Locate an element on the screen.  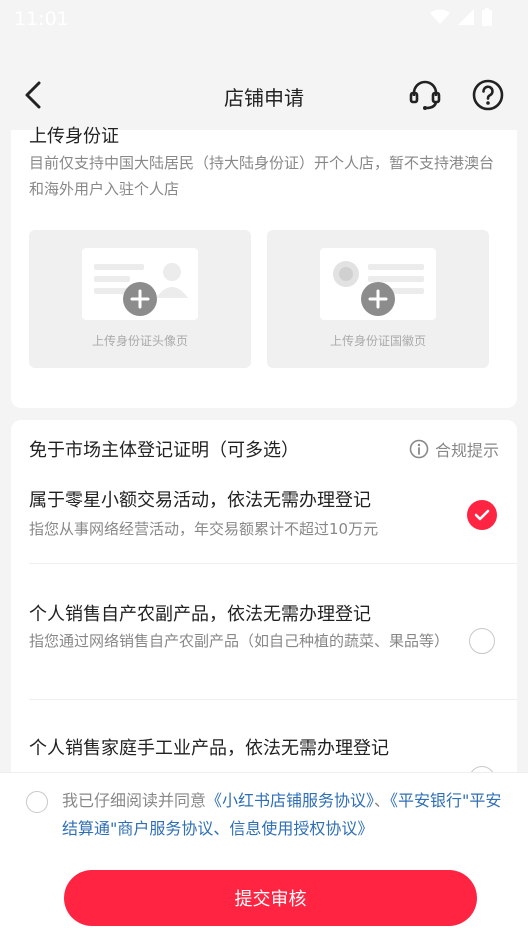
compliance-tip-button: 合规提示 is located at coordinates (454, 449).